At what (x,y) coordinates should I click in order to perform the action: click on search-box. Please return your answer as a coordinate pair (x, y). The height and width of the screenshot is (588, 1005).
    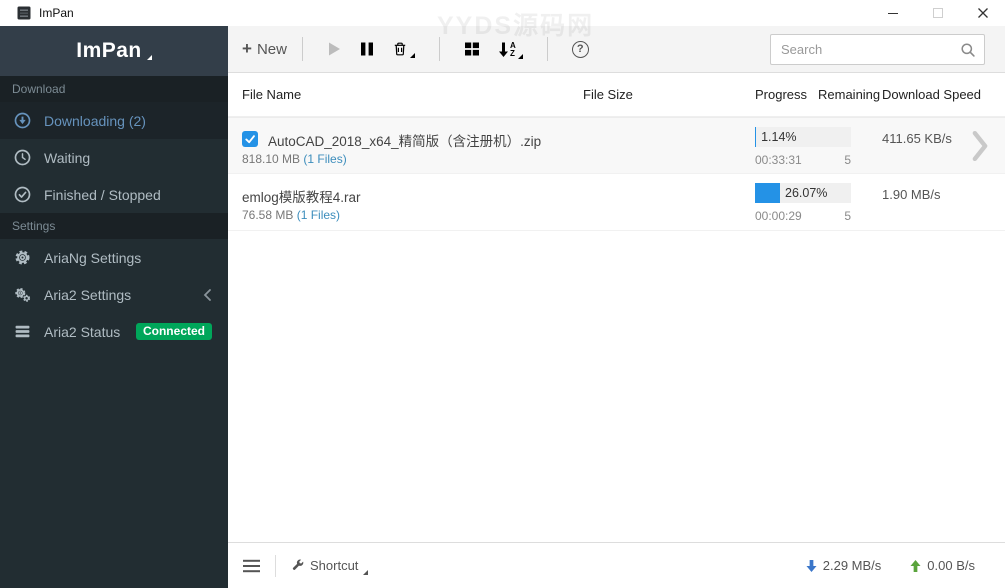
    Looking at the image, I should click on (877, 49).